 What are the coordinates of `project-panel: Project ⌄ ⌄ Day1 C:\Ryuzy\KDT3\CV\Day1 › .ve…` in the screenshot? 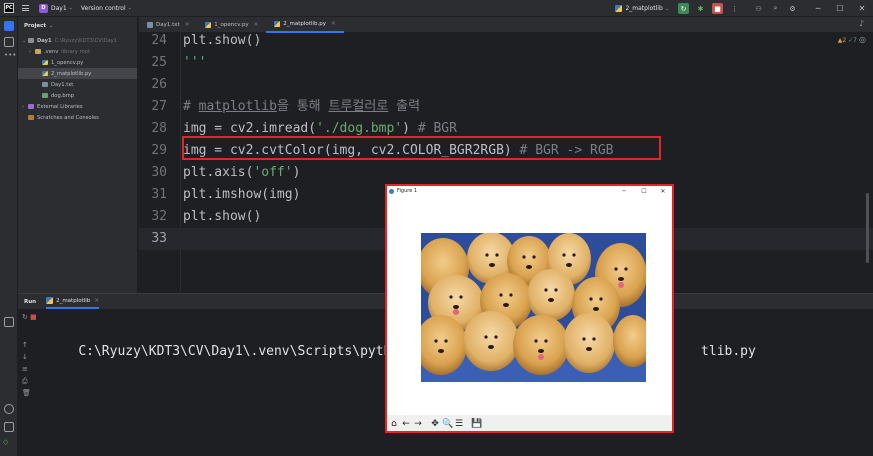 It's located at (78, 155).